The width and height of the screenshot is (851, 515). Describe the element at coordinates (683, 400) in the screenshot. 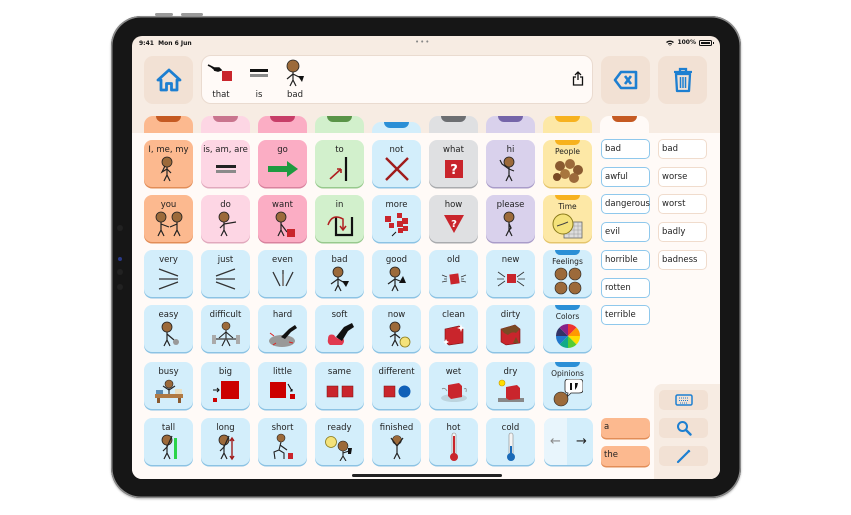

I see `keyboard-button` at that location.